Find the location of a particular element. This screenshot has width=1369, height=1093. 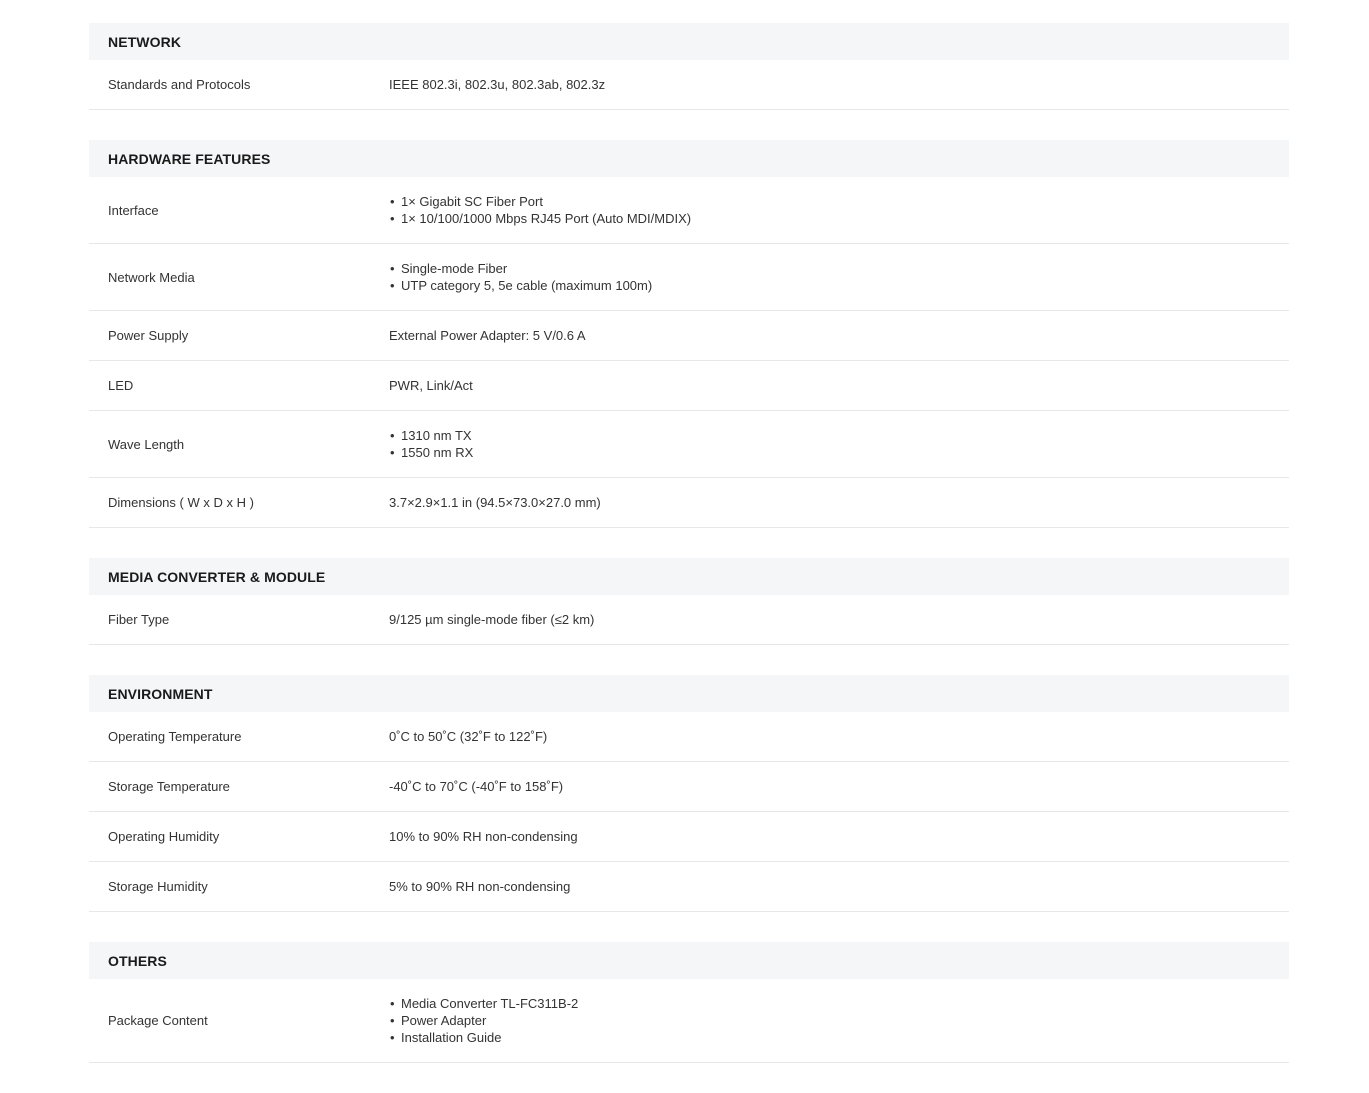

spec-label: Package Content is located at coordinates (158, 1020).